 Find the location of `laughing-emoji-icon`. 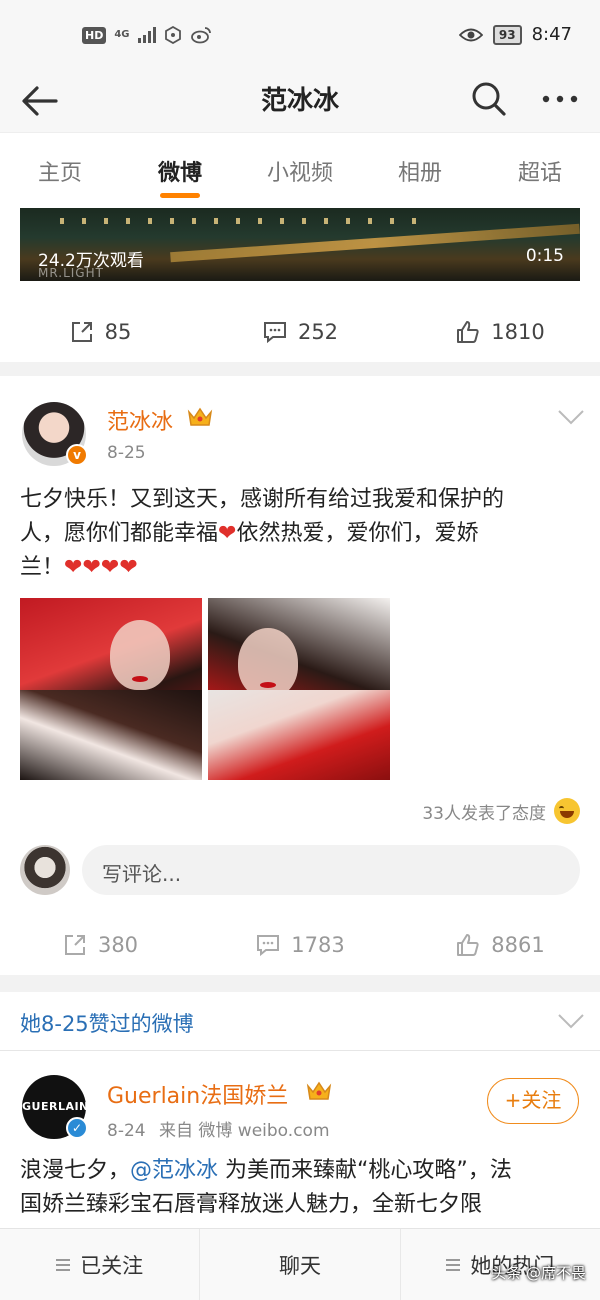

laughing-emoji-icon is located at coordinates (567, 811).